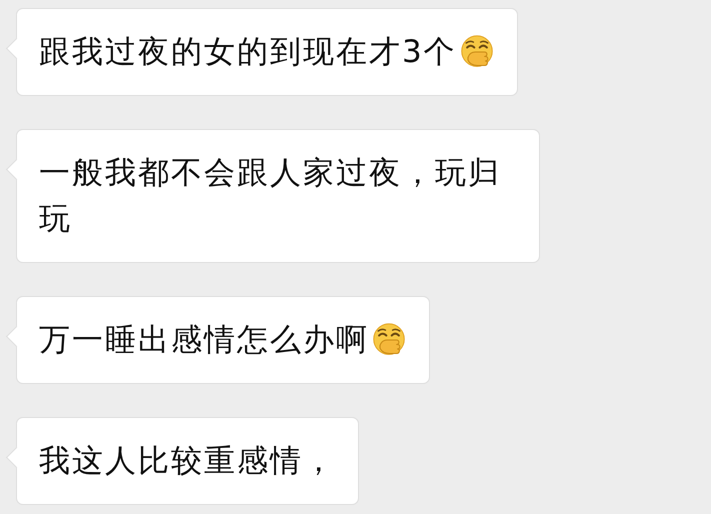 The height and width of the screenshot is (514, 711). I want to click on message-text: 跟我过夜的女的到现在才3个, so click(248, 52).